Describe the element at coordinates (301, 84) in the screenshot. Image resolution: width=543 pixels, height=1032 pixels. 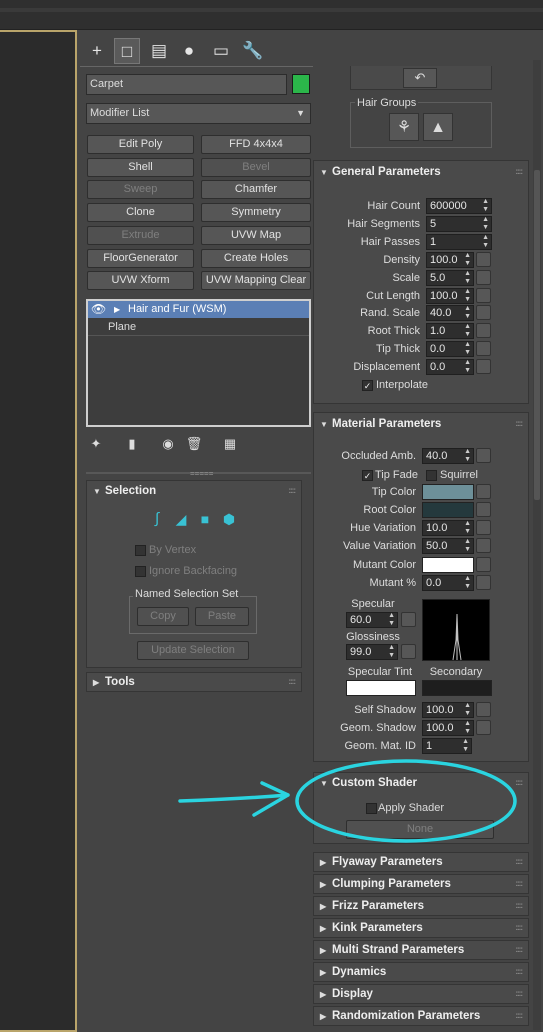
I see `object-color-swatch` at that location.